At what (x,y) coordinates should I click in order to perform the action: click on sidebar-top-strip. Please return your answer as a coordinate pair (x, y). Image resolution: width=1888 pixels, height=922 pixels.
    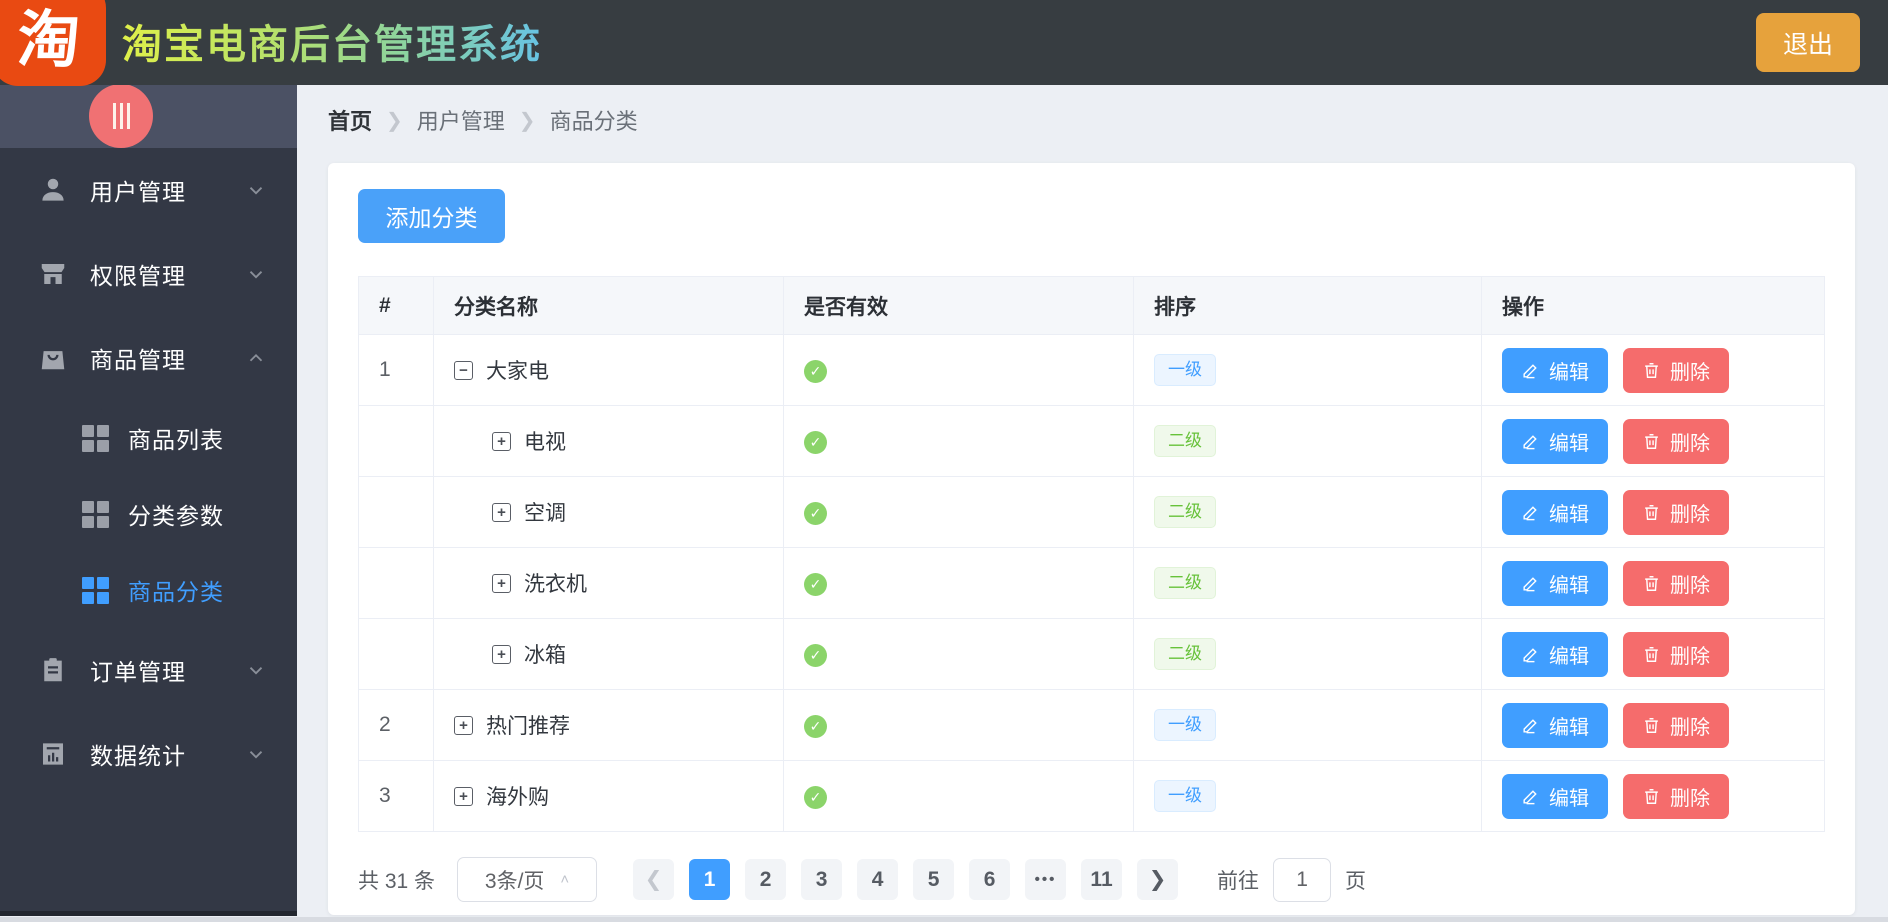
    Looking at the image, I should click on (148, 116).